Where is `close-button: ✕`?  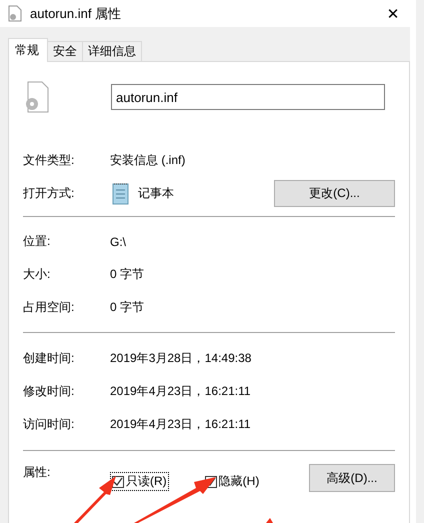
close-button: ✕ is located at coordinates (393, 13).